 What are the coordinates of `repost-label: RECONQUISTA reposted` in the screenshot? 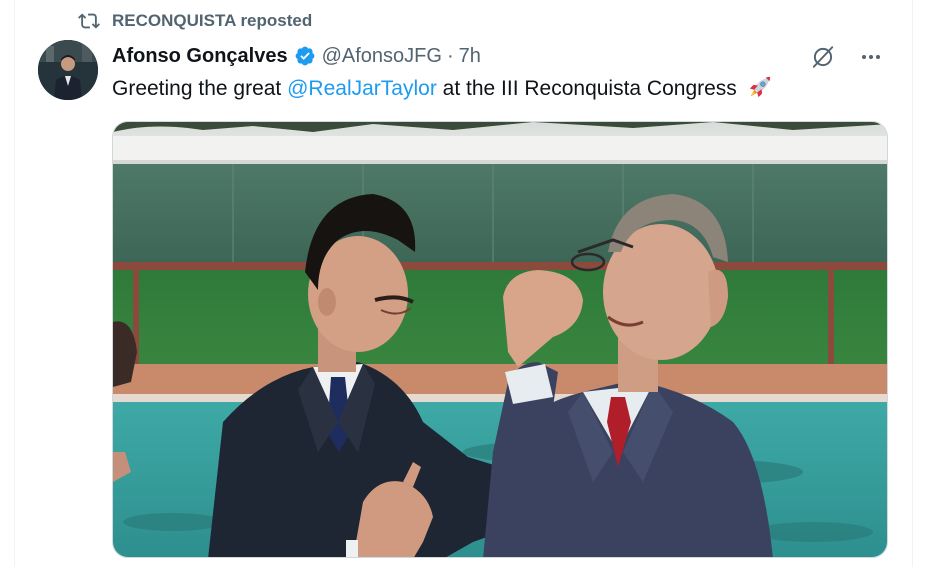 It's located at (212, 20).